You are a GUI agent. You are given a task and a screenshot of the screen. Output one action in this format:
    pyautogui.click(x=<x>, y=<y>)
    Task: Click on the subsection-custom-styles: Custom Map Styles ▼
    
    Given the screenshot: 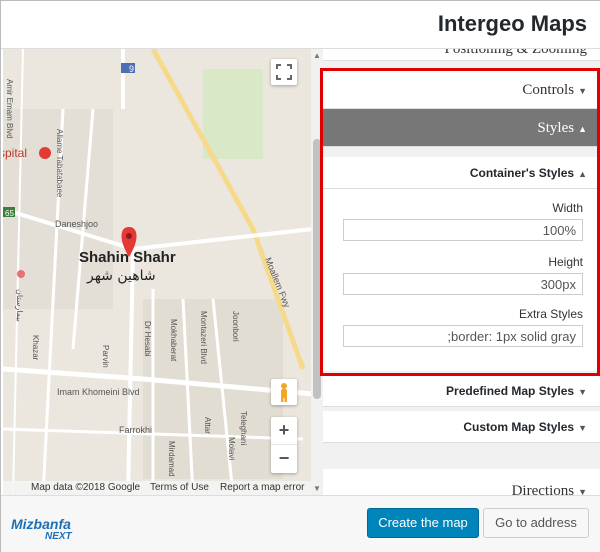 What is the action you would take?
    pyautogui.click(x=461, y=427)
    